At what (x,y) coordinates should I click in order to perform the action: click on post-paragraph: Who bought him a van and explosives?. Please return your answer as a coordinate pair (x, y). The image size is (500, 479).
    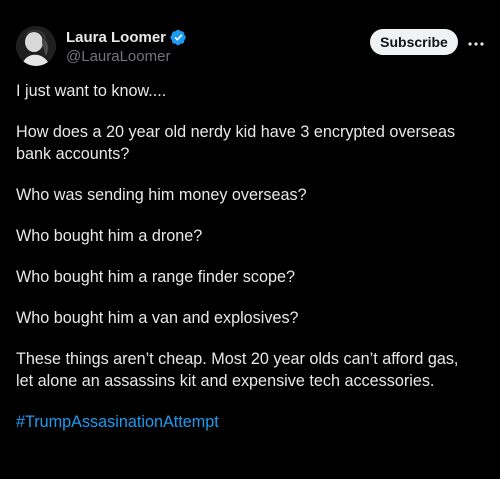
    Looking at the image, I should click on (157, 318).